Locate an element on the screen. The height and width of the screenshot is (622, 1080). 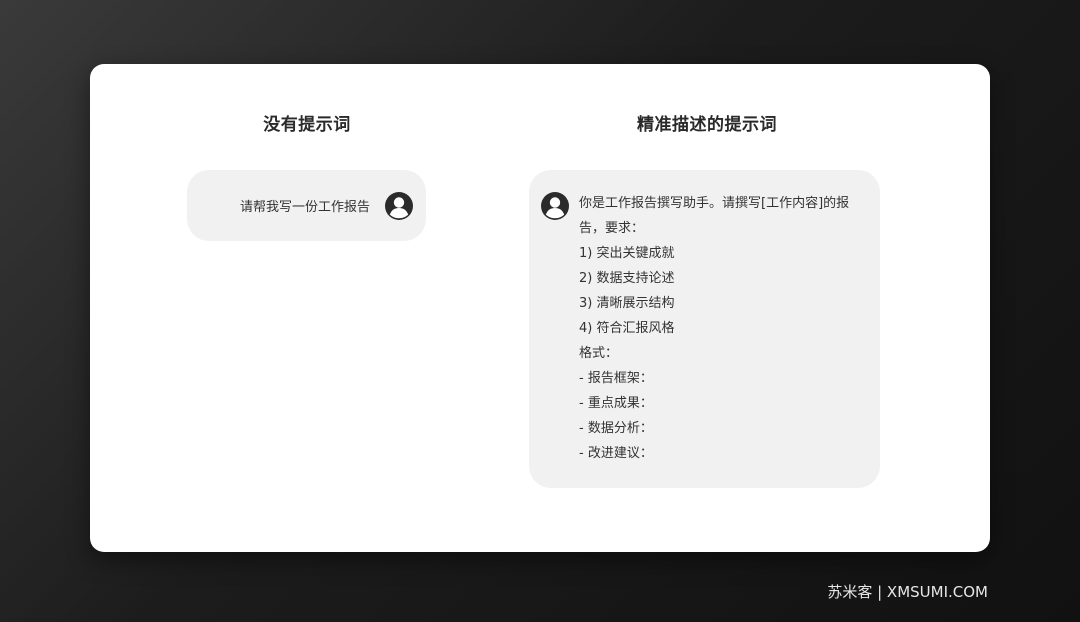
prompt-line: 3) 清晰展示结构 is located at coordinates (627, 303).